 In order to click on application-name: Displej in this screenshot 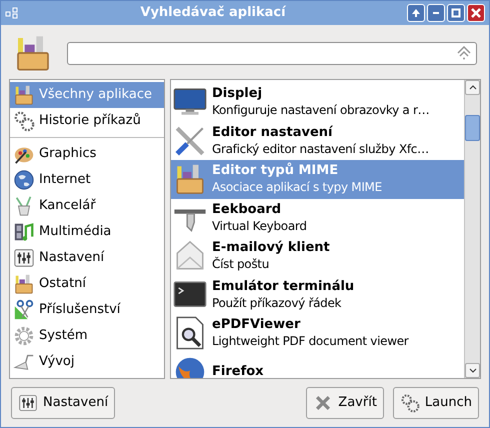, I will do `click(238, 94)`.